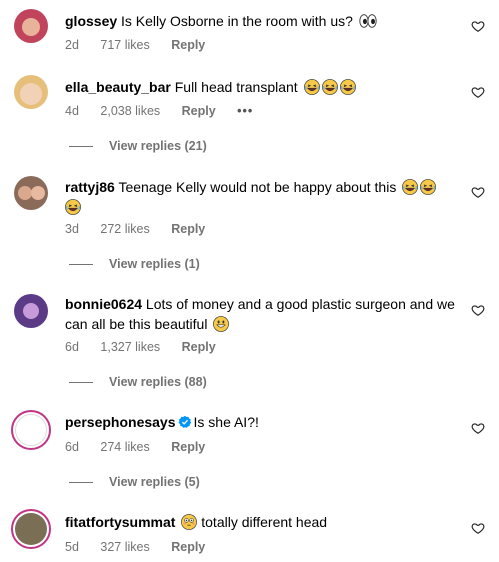 Image resolution: width=499 pixels, height=562 pixels. I want to click on username: bonnie0624, so click(103, 304).